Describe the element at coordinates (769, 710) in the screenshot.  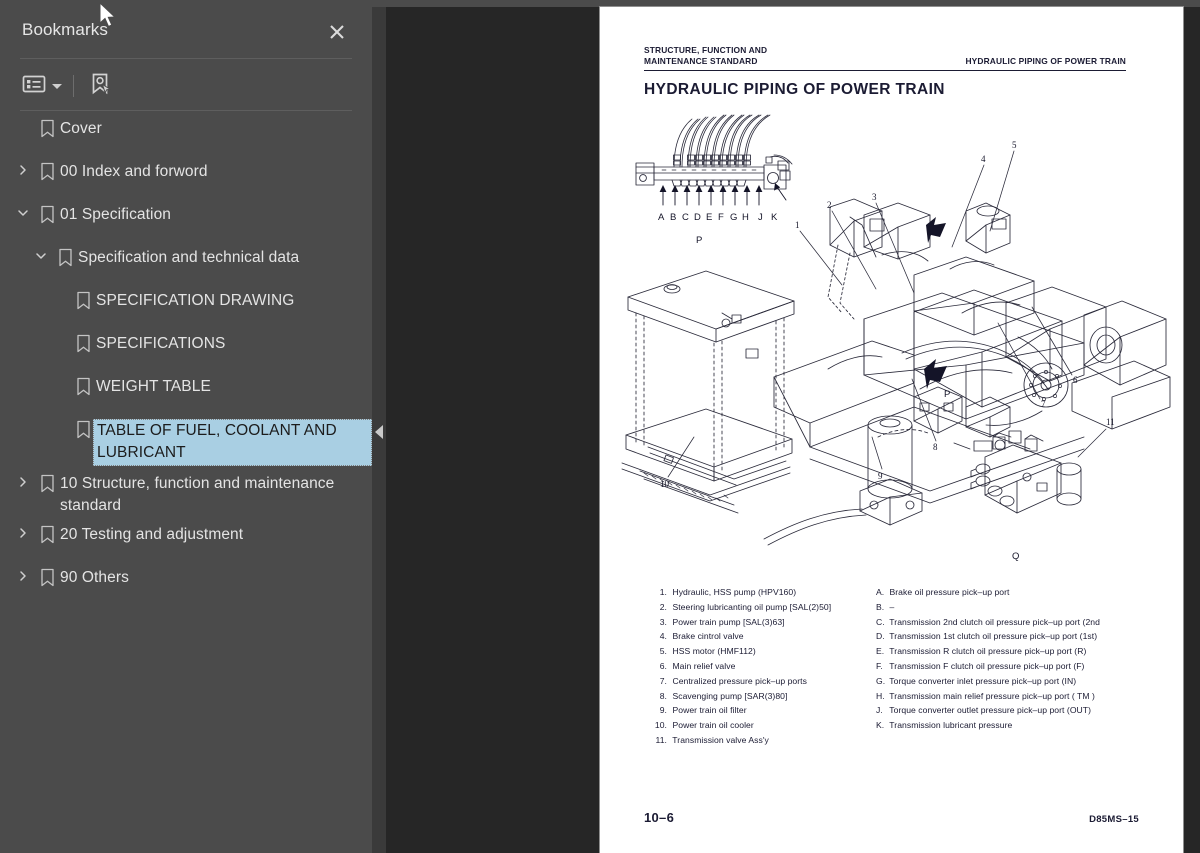
I see `legend-entry: 9. Power train oil filter` at that location.